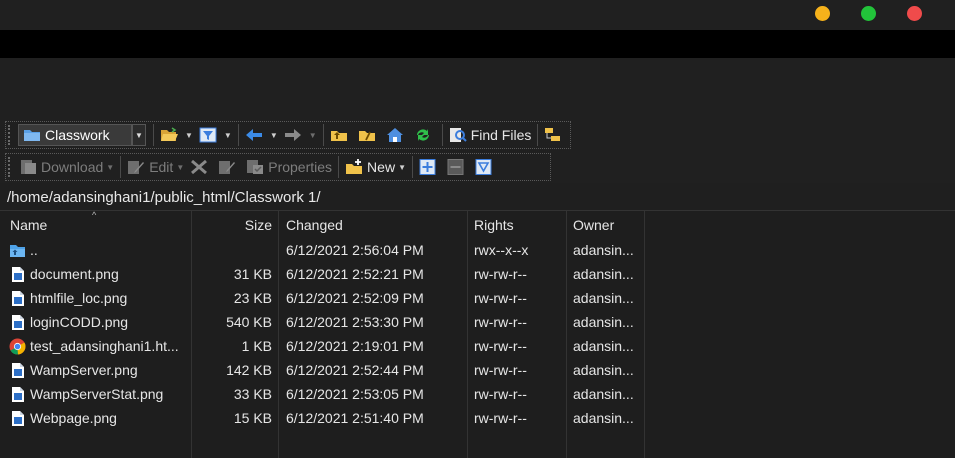  I want to click on rename-icon, so click(227, 167).